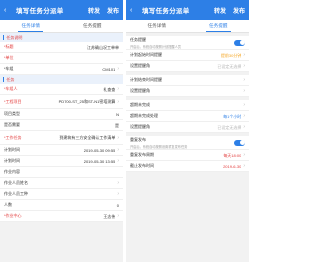 The width and height of the screenshot is (320, 262). Describe the element at coordinates (61, 172) in the screenshot. I see `field-work-content: 作业内容` at that location.